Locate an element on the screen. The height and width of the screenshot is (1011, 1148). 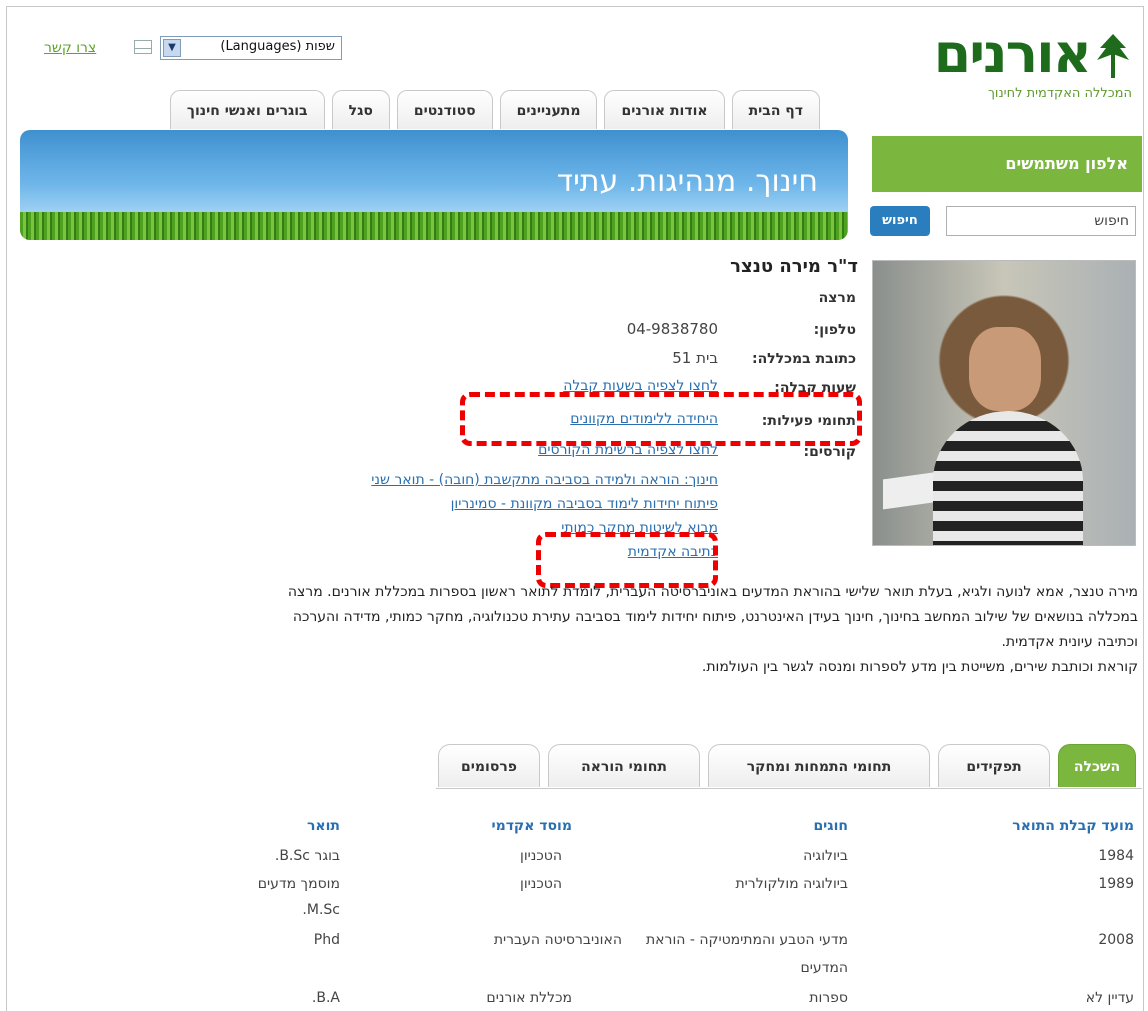
photo-shirt is located at coordinates (1008, 478).